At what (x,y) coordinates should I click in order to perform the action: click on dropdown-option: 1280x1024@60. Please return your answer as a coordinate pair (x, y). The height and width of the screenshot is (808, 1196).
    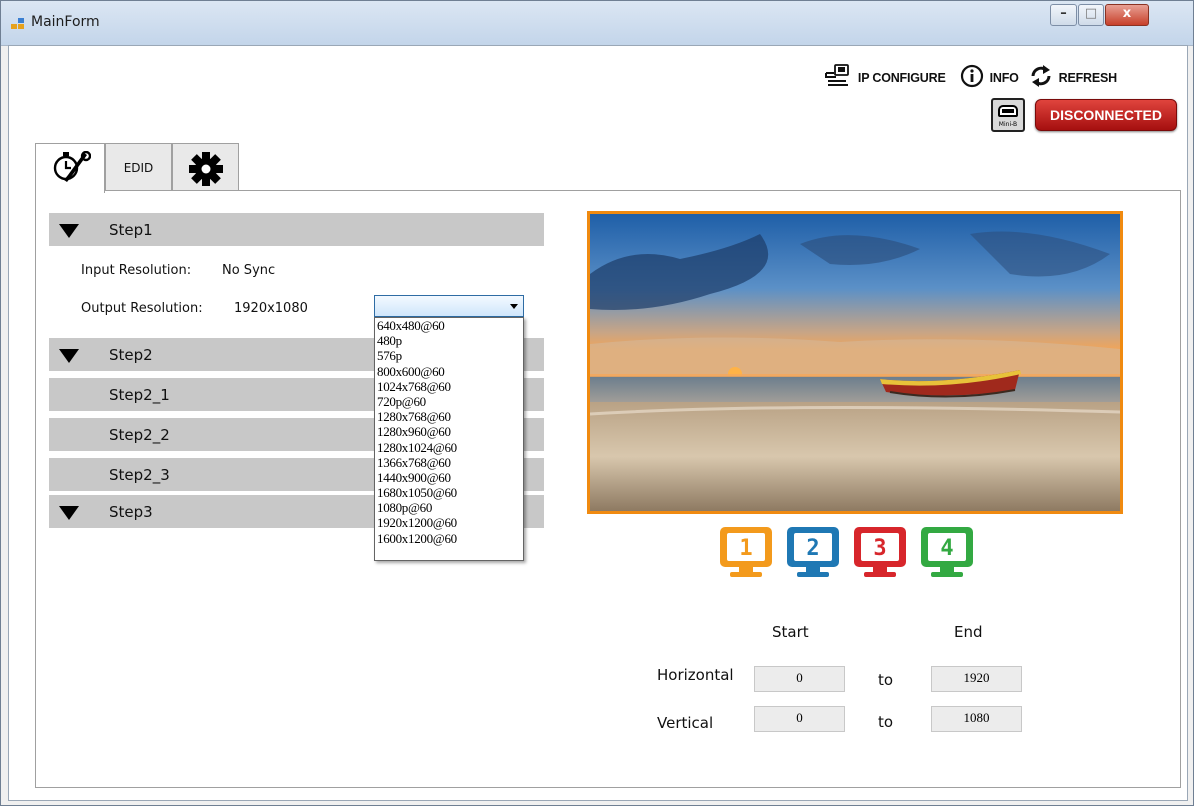
    Looking at the image, I should click on (449, 447).